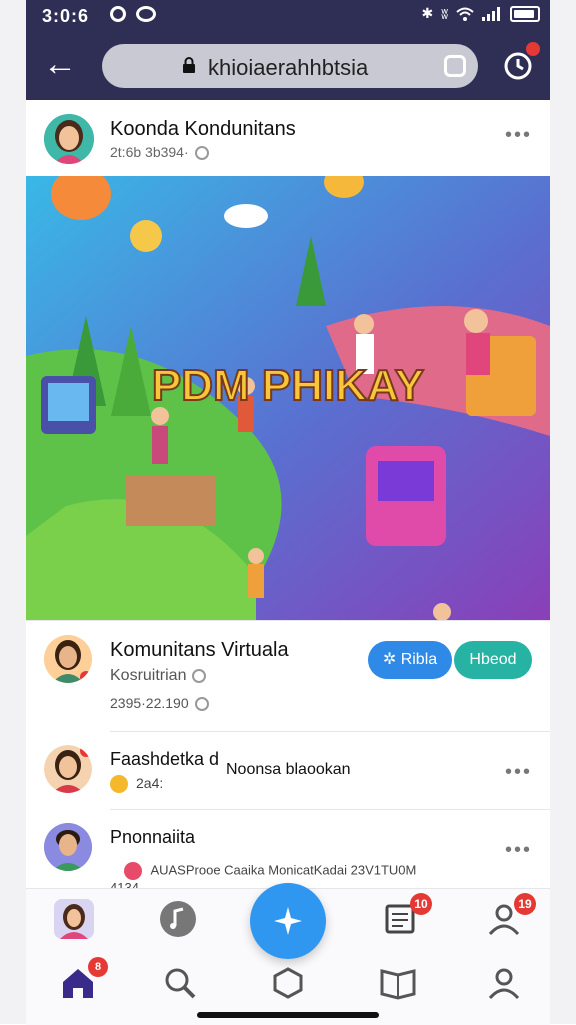 This screenshot has width=576, height=1025. What do you see at coordinates (118, 14) in the screenshot?
I see `notification-icon` at bounding box center [118, 14].